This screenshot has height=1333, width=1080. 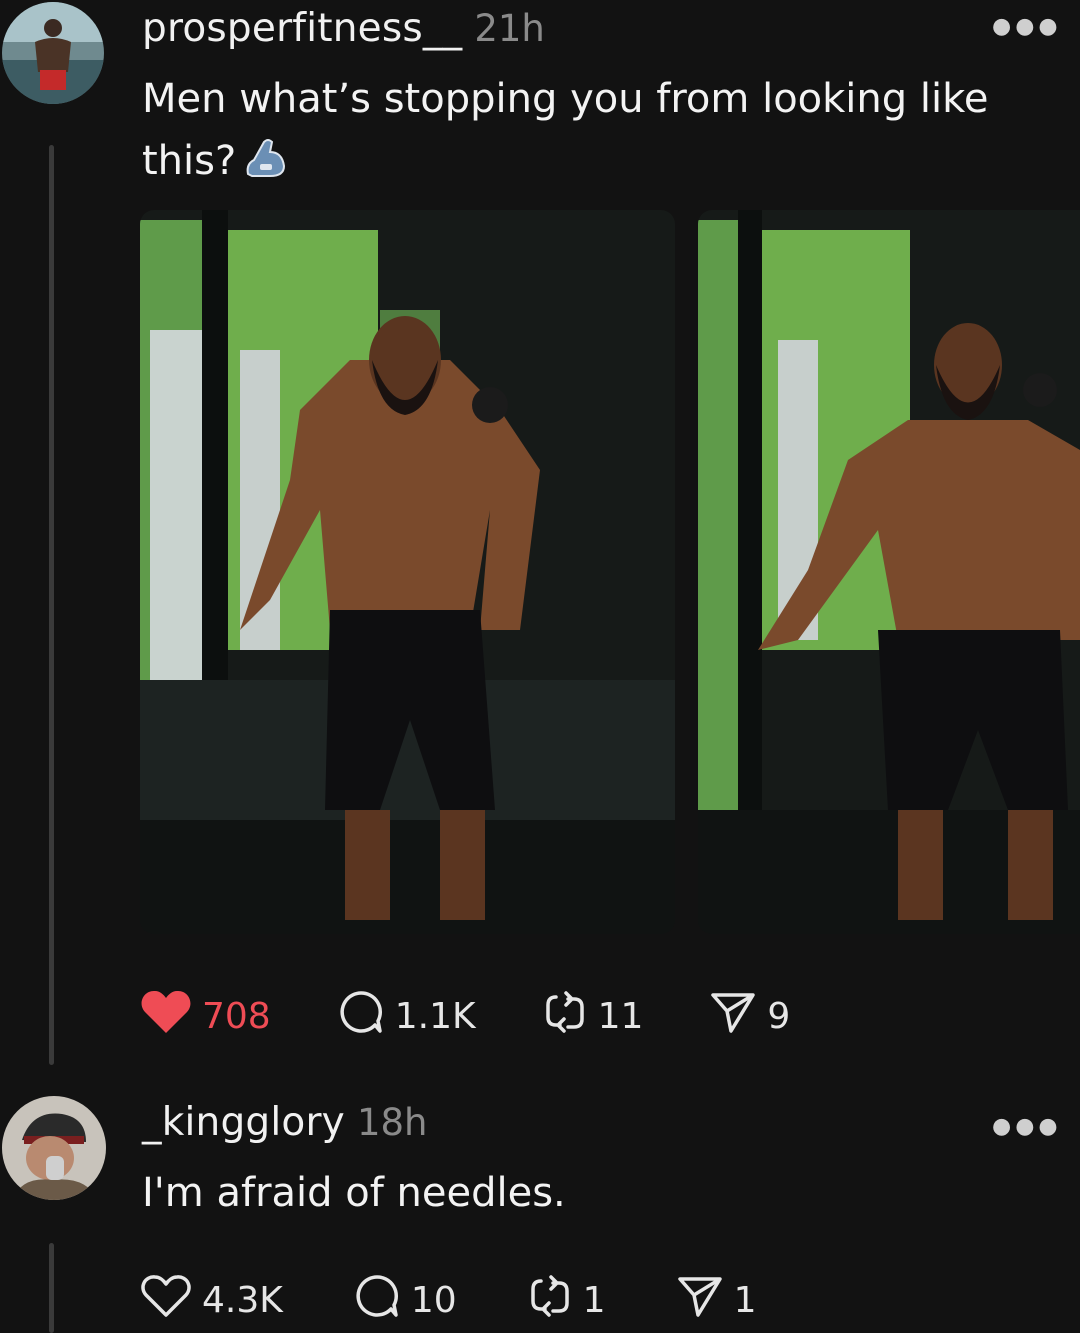 What do you see at coordinates (779, 1016) in the screenshot?
I see `share-count: 9` at bounding box center [779, 1016].